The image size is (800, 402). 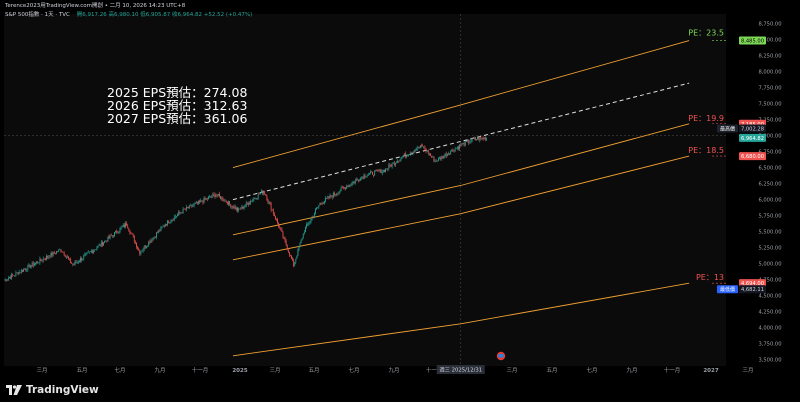 I want to click on price-tick-label: 5,000.00, so click(x=769, y=265).